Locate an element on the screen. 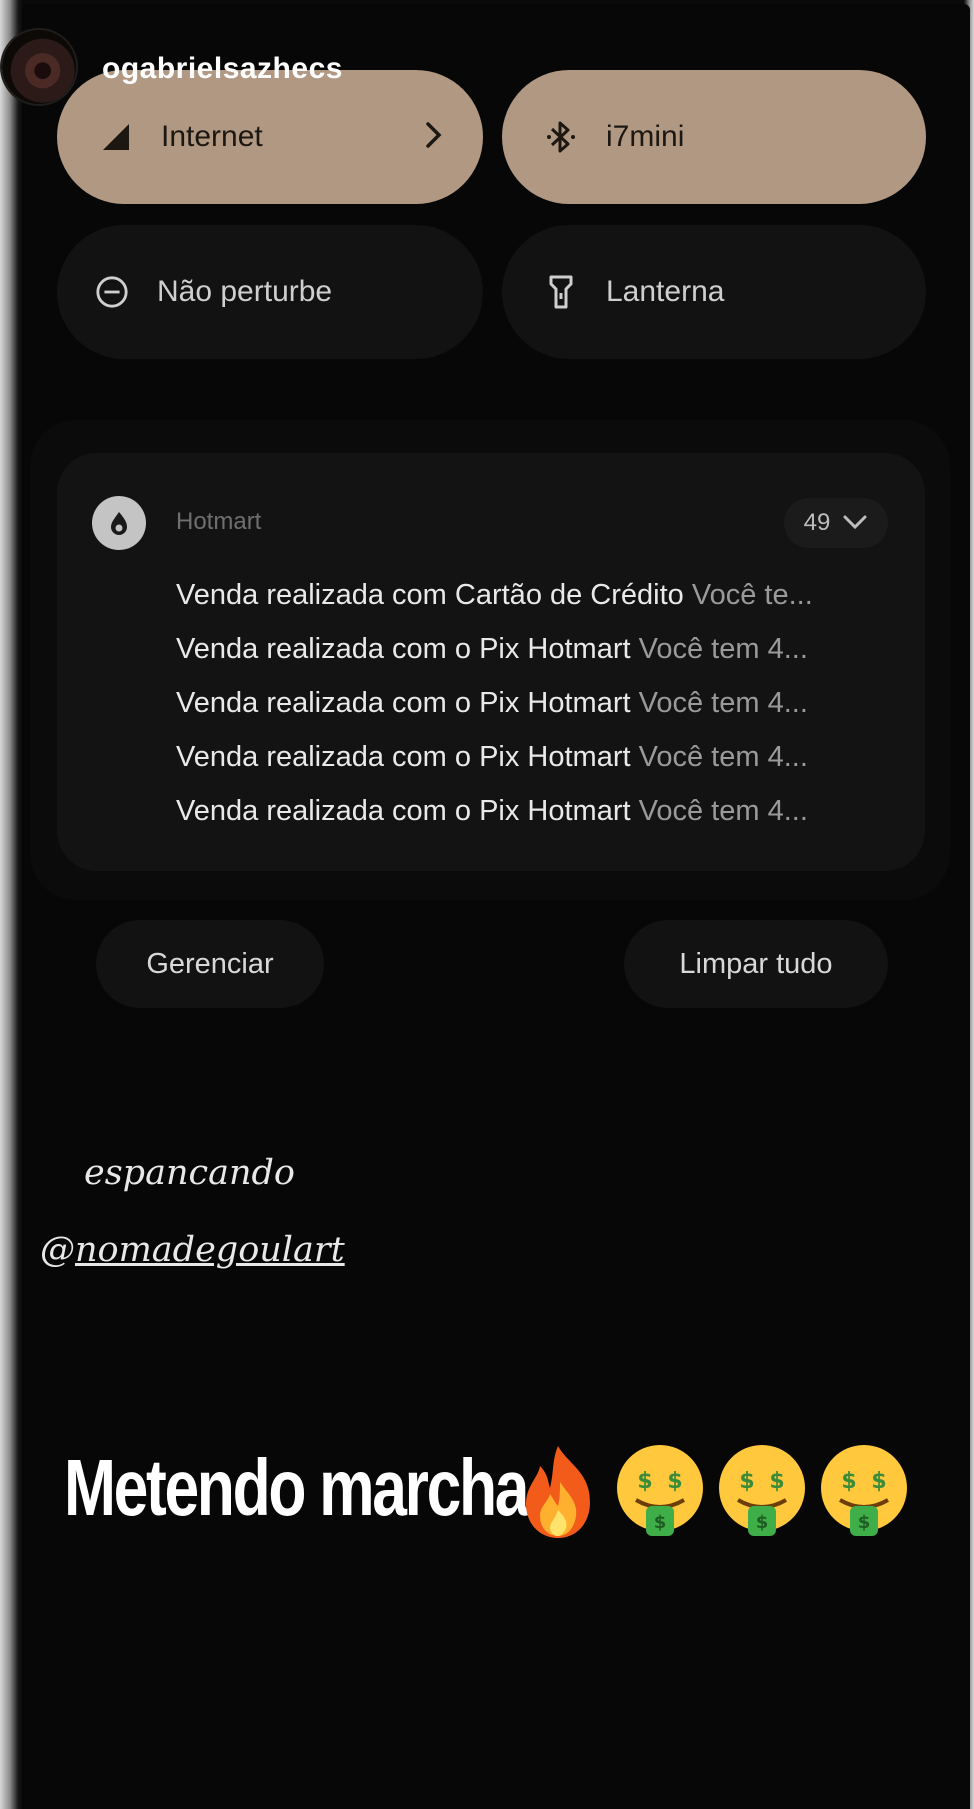 Image resolution: width=974 pixels, height=1809 pixels. caption-text: espancando is located at coordinates (189, 1173).